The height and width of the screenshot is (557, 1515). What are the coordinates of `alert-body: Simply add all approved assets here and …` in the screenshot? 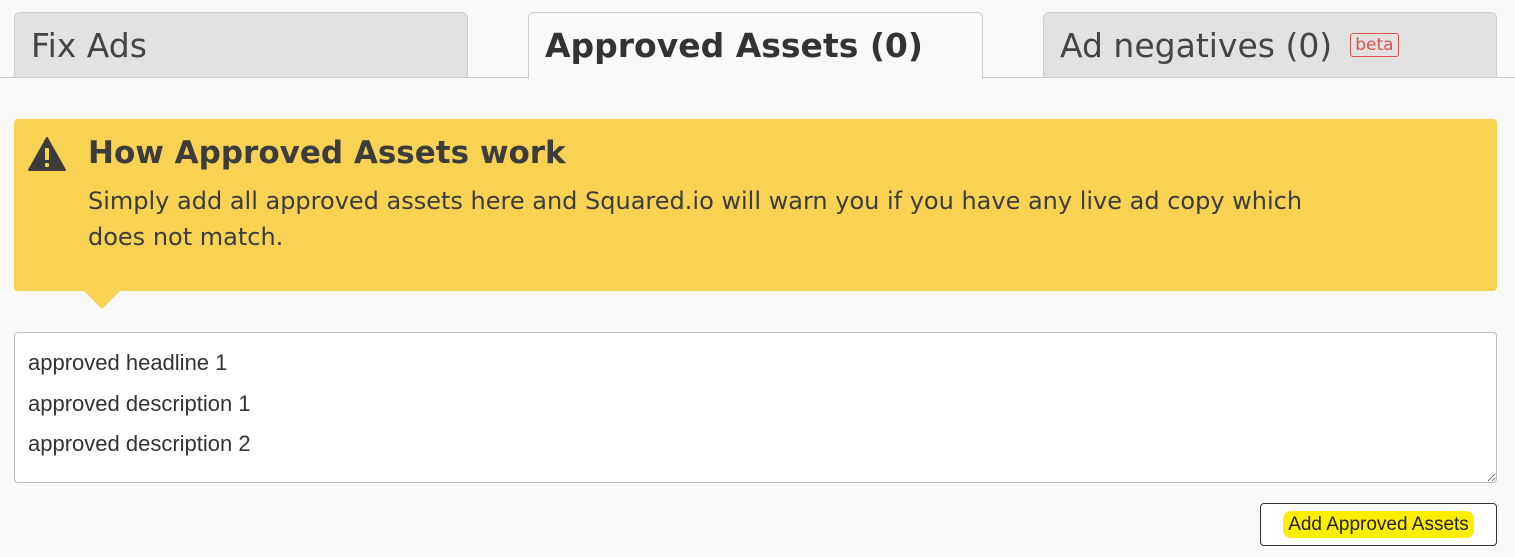 It's located at (695, 219).